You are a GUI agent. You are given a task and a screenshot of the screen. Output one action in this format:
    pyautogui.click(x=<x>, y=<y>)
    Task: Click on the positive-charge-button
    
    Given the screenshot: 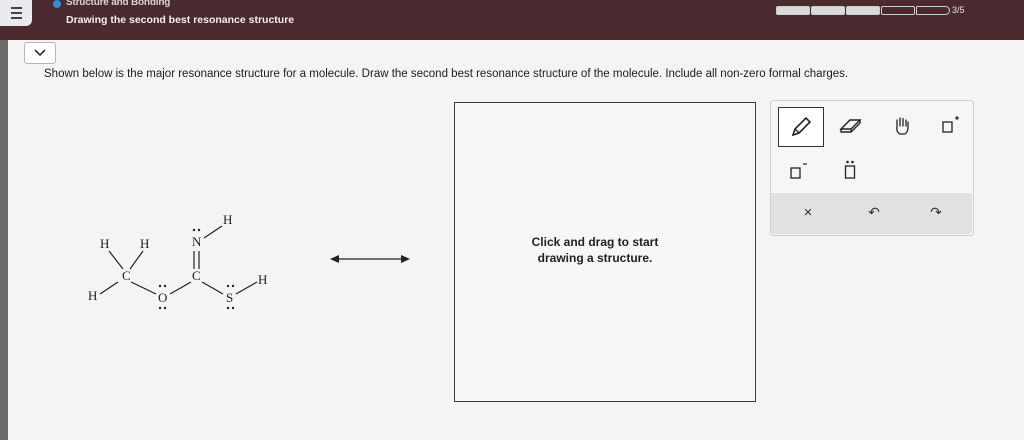 What is the action you would take?
    pyautogui.click(x=950, y=126)
    